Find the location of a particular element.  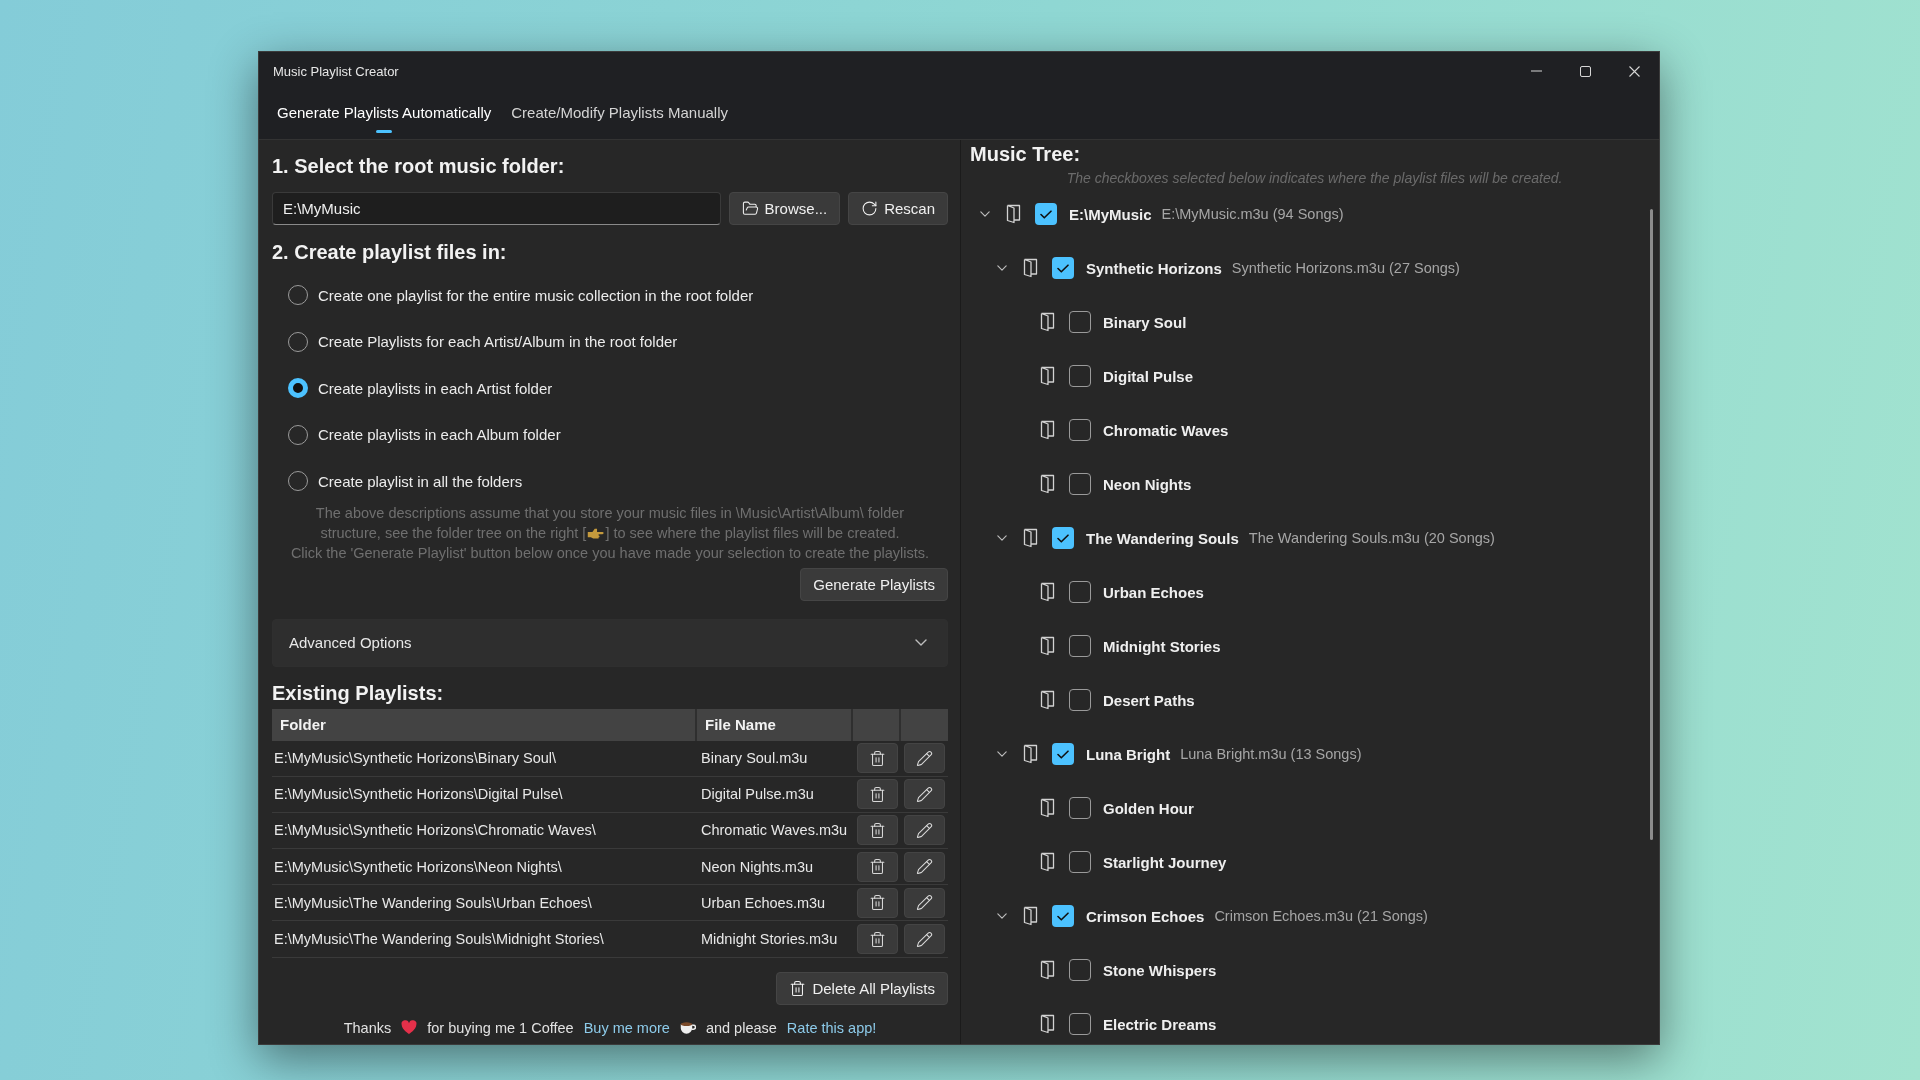

pointing-hand-icon is located at coordinates (596, 533).